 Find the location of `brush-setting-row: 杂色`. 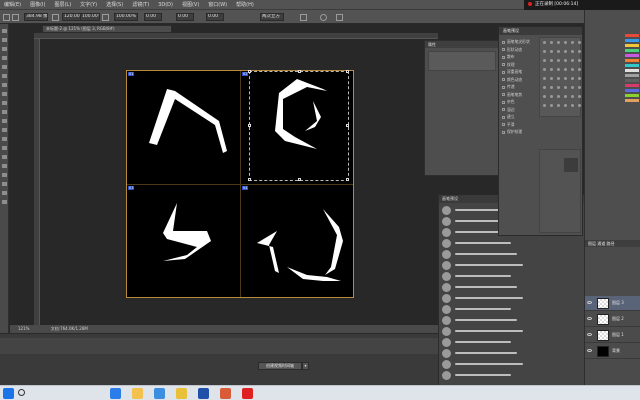

brush-setting-row: 杂色 is located at coordinates (520, 102).